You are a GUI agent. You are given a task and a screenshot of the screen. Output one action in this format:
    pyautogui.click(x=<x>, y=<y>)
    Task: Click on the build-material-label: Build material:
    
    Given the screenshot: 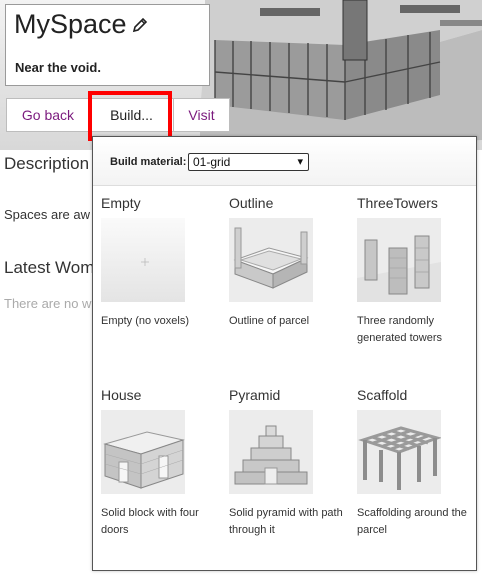 What is the action you would take?
    pyautogui.click(x=148, y=162)
    